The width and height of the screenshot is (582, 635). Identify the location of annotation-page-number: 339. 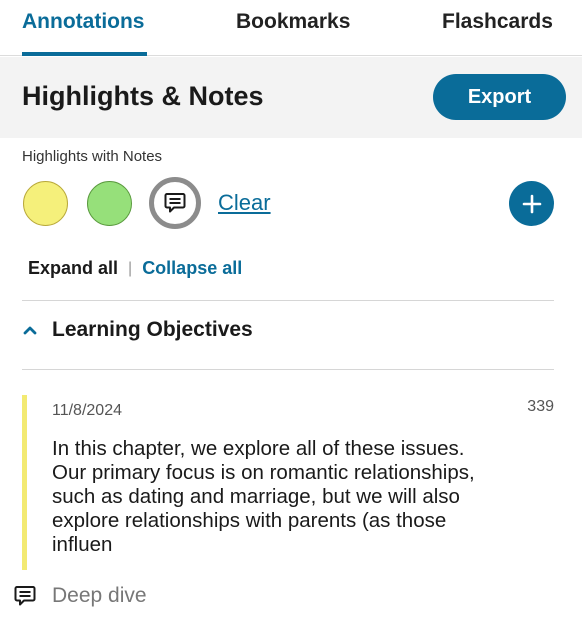
(540, 406).